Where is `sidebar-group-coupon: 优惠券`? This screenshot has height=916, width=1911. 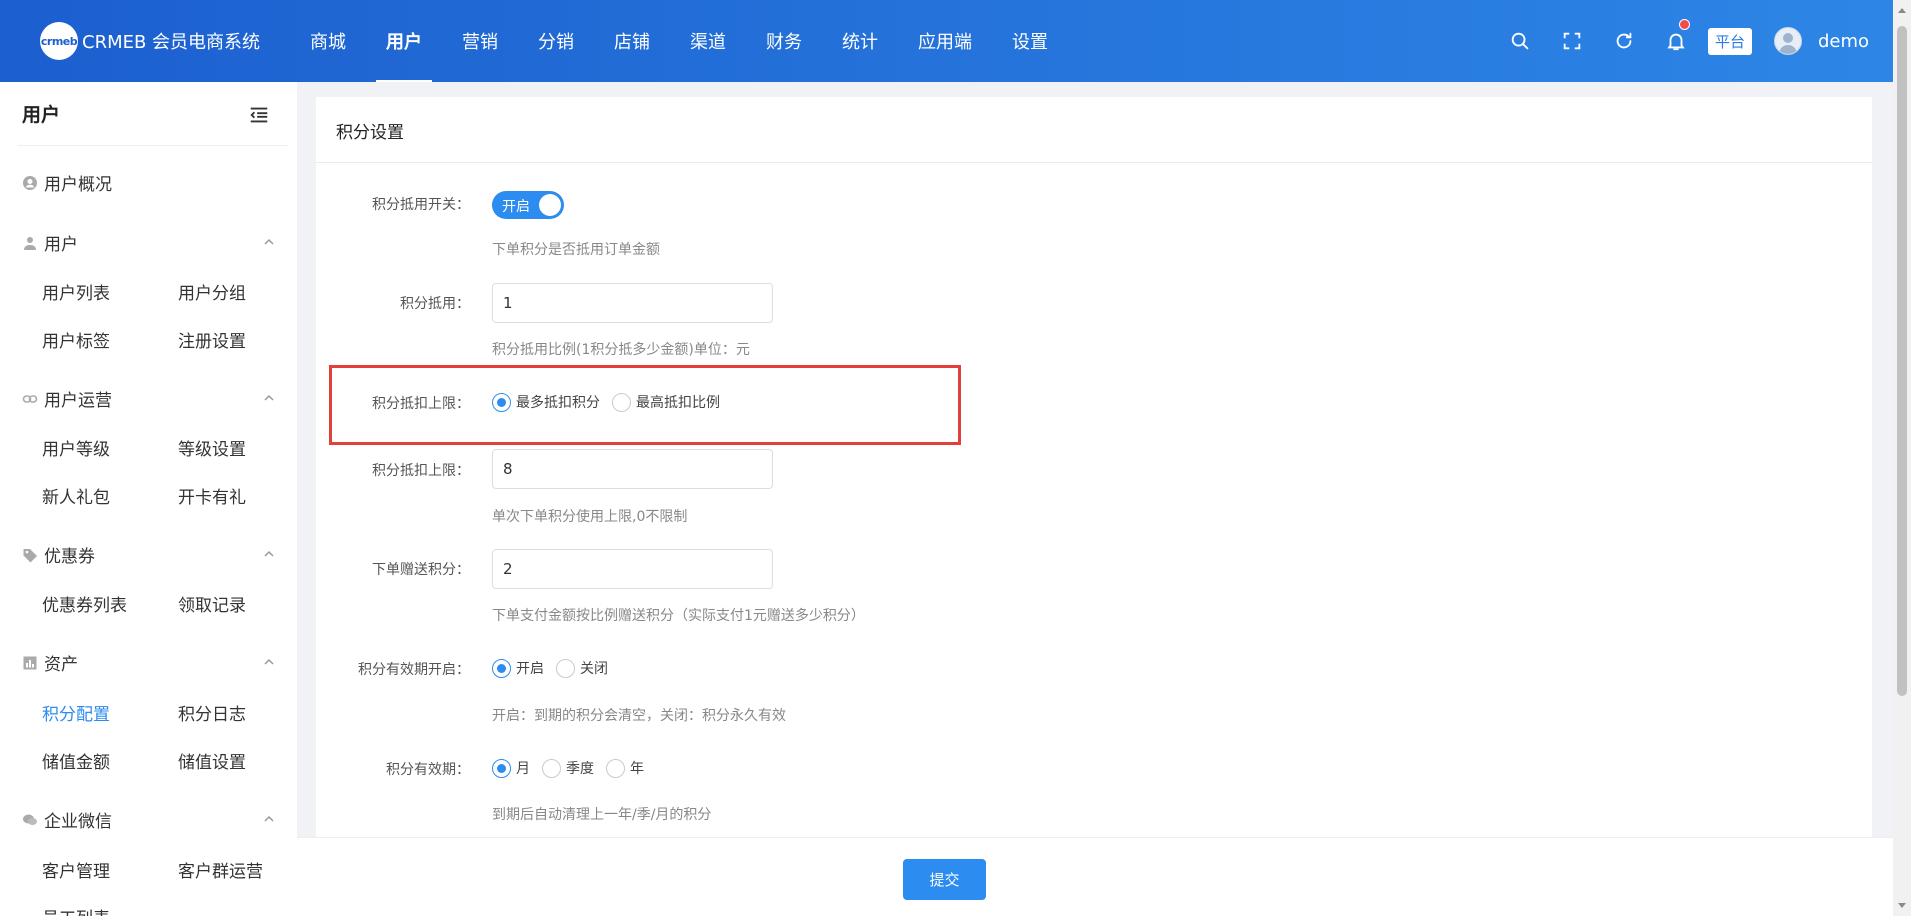 sidebar-group-coupon: 优惠券 is located at coordinates (58, 554).